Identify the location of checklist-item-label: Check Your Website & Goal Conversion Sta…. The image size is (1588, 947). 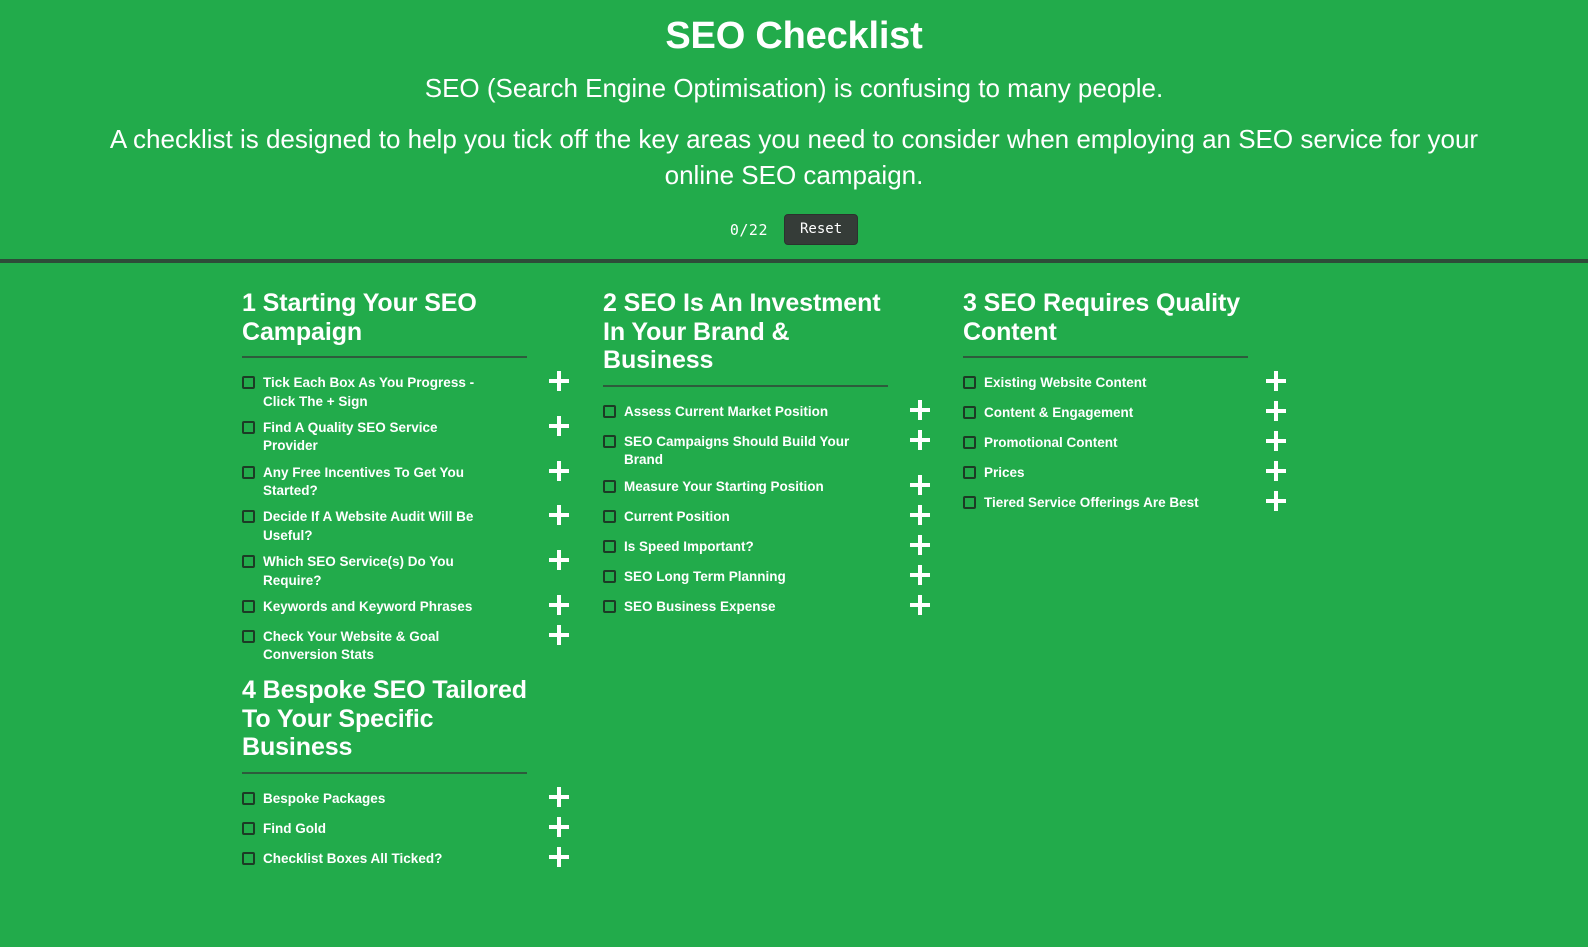
(351, 645).